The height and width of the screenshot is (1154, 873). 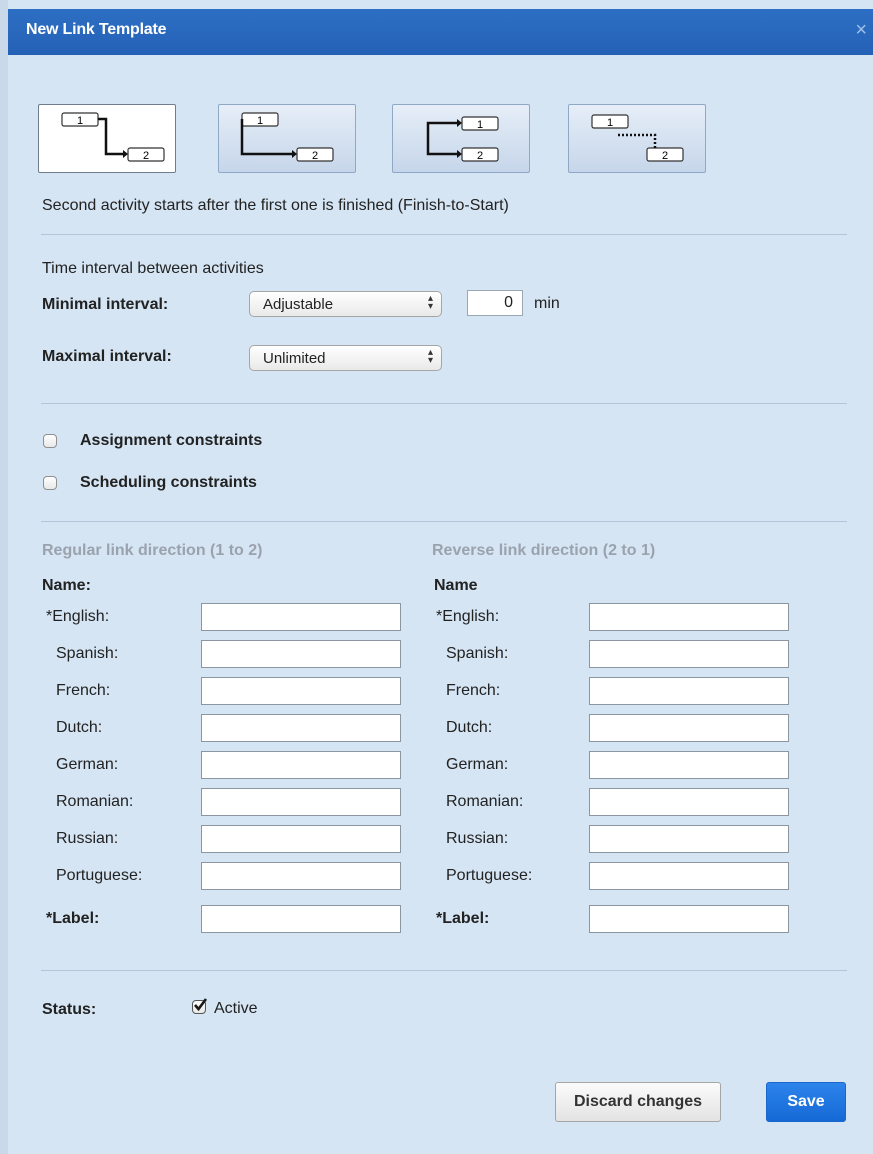 I want to click on discard-changes-button: Discard changes, so click(x=638, y=1102).